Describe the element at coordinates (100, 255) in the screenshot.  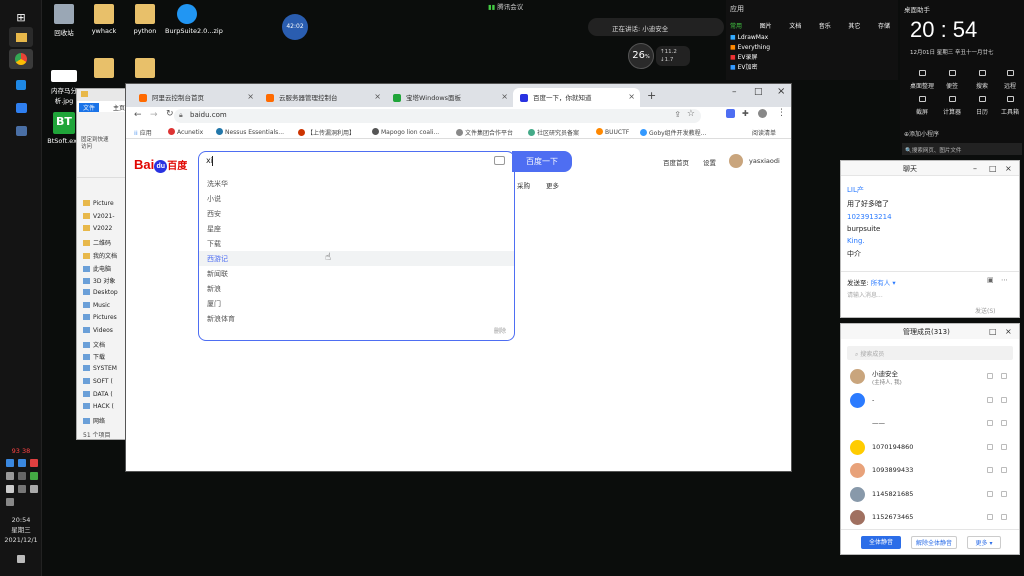
I see `explorer-nav-item: 我的文档` at that location.